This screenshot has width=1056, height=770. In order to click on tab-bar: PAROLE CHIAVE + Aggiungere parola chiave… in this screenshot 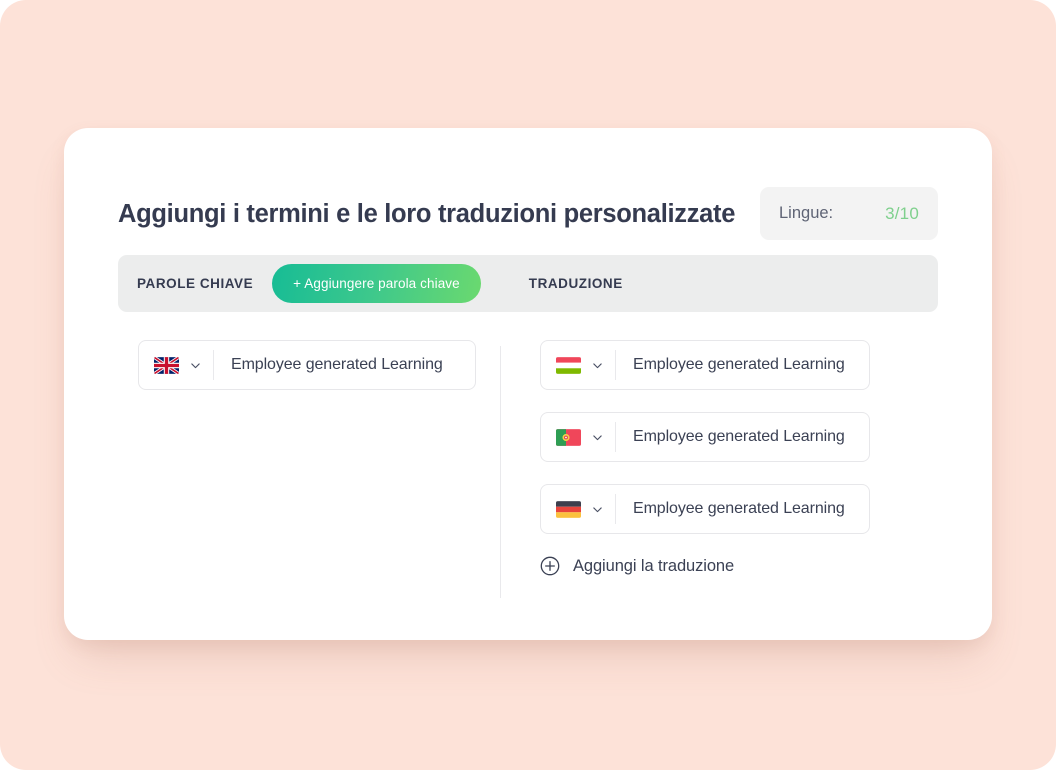, I will do `click(528, 283)`.